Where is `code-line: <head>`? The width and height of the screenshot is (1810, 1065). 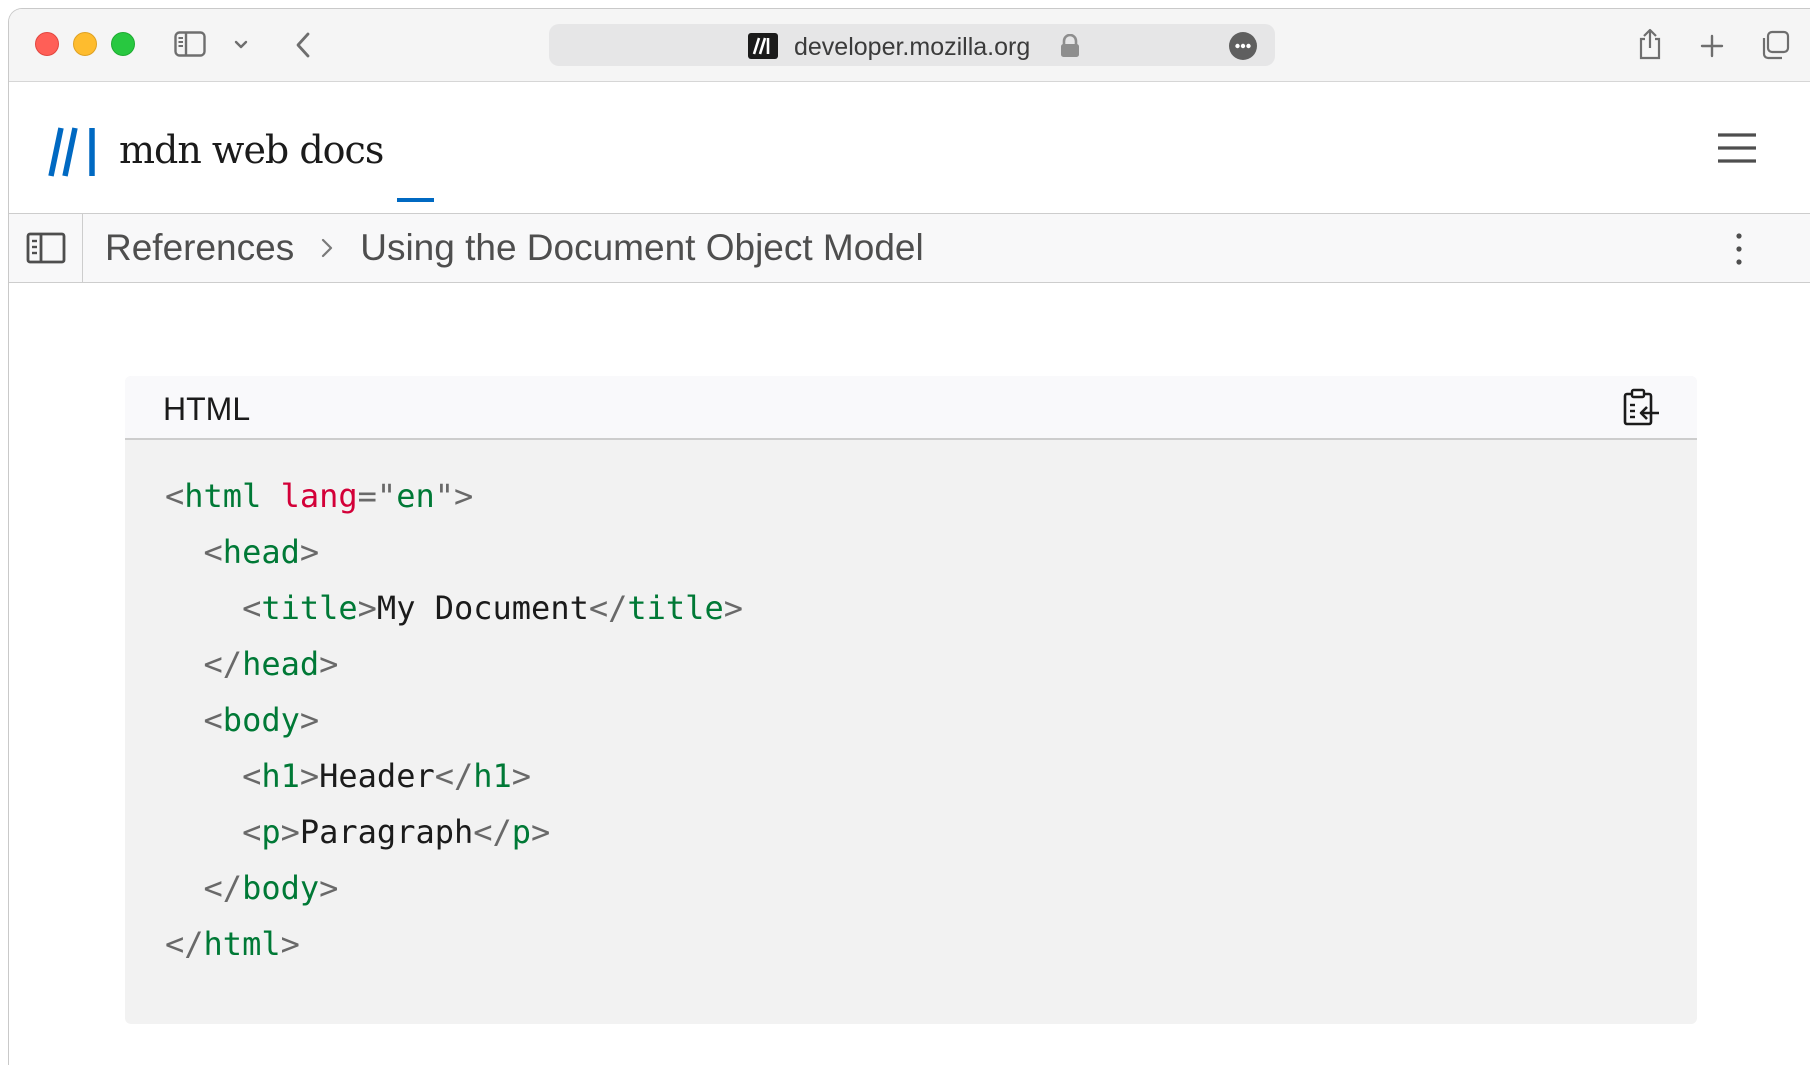 code-line: <head> is located at coordinates (454, 552).